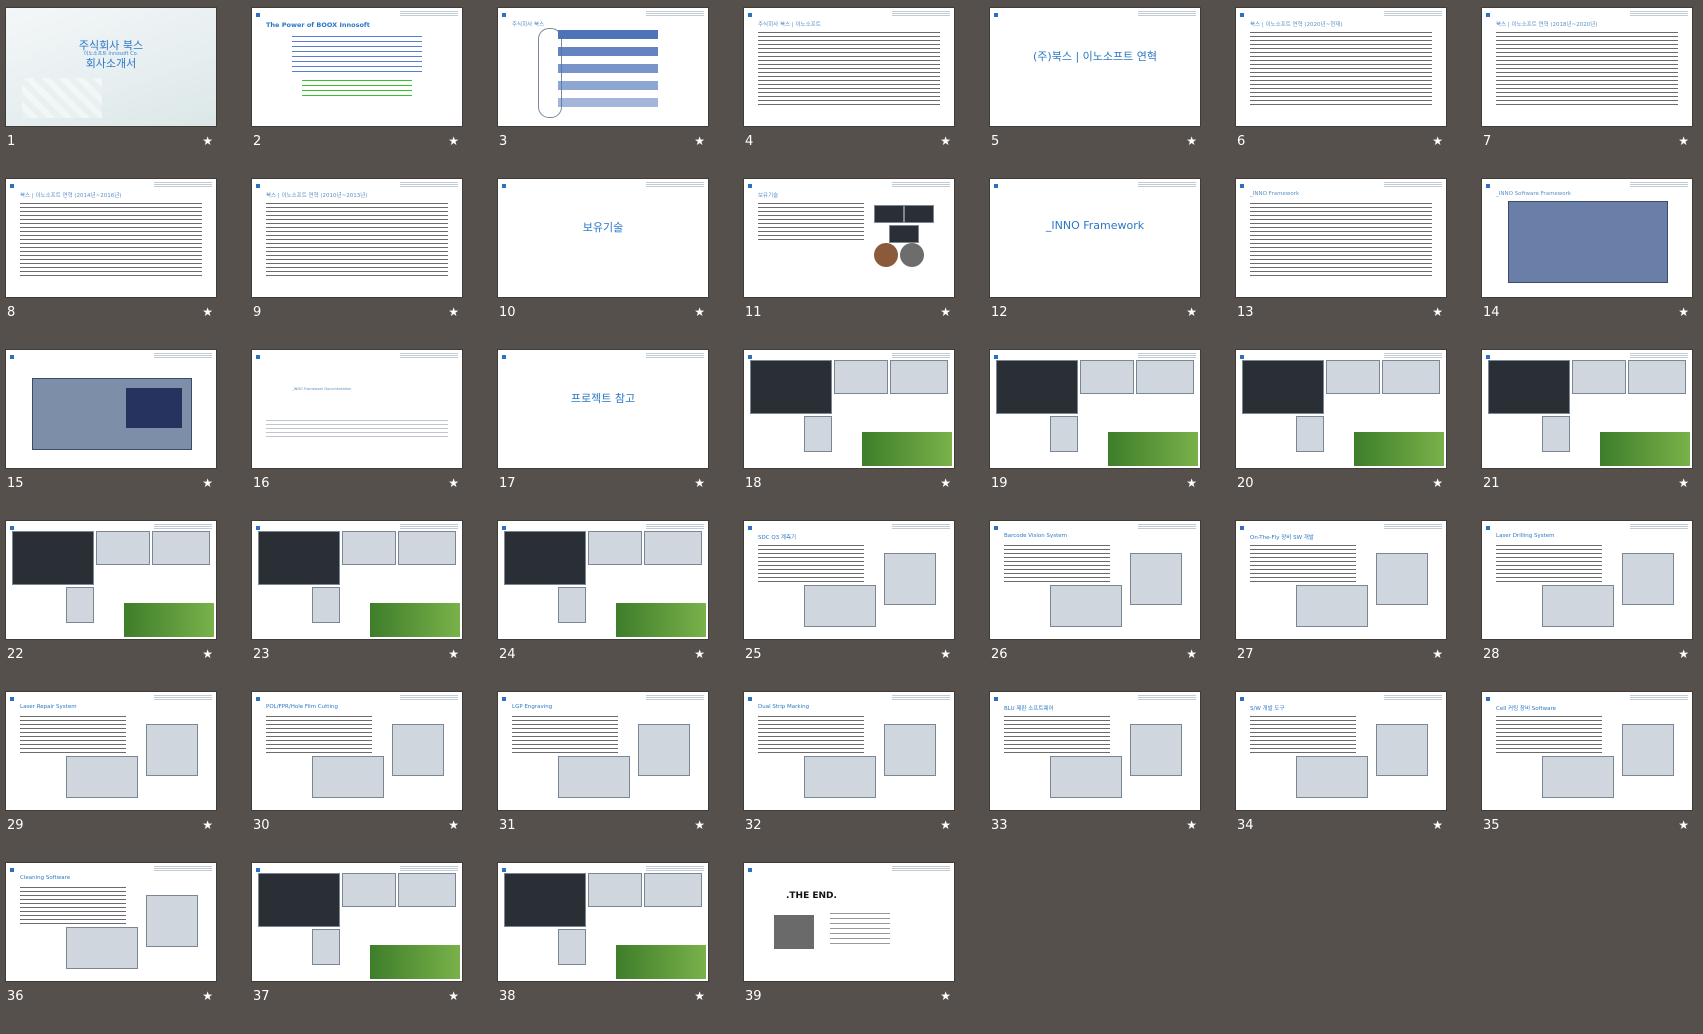 This screenshot has height=1034, width=1703. What do you see at coordinates (1095, 580) in the screenshot?
I see `slide-thumbnail: Barcode Vision System` at bounding box center [1095, 580].